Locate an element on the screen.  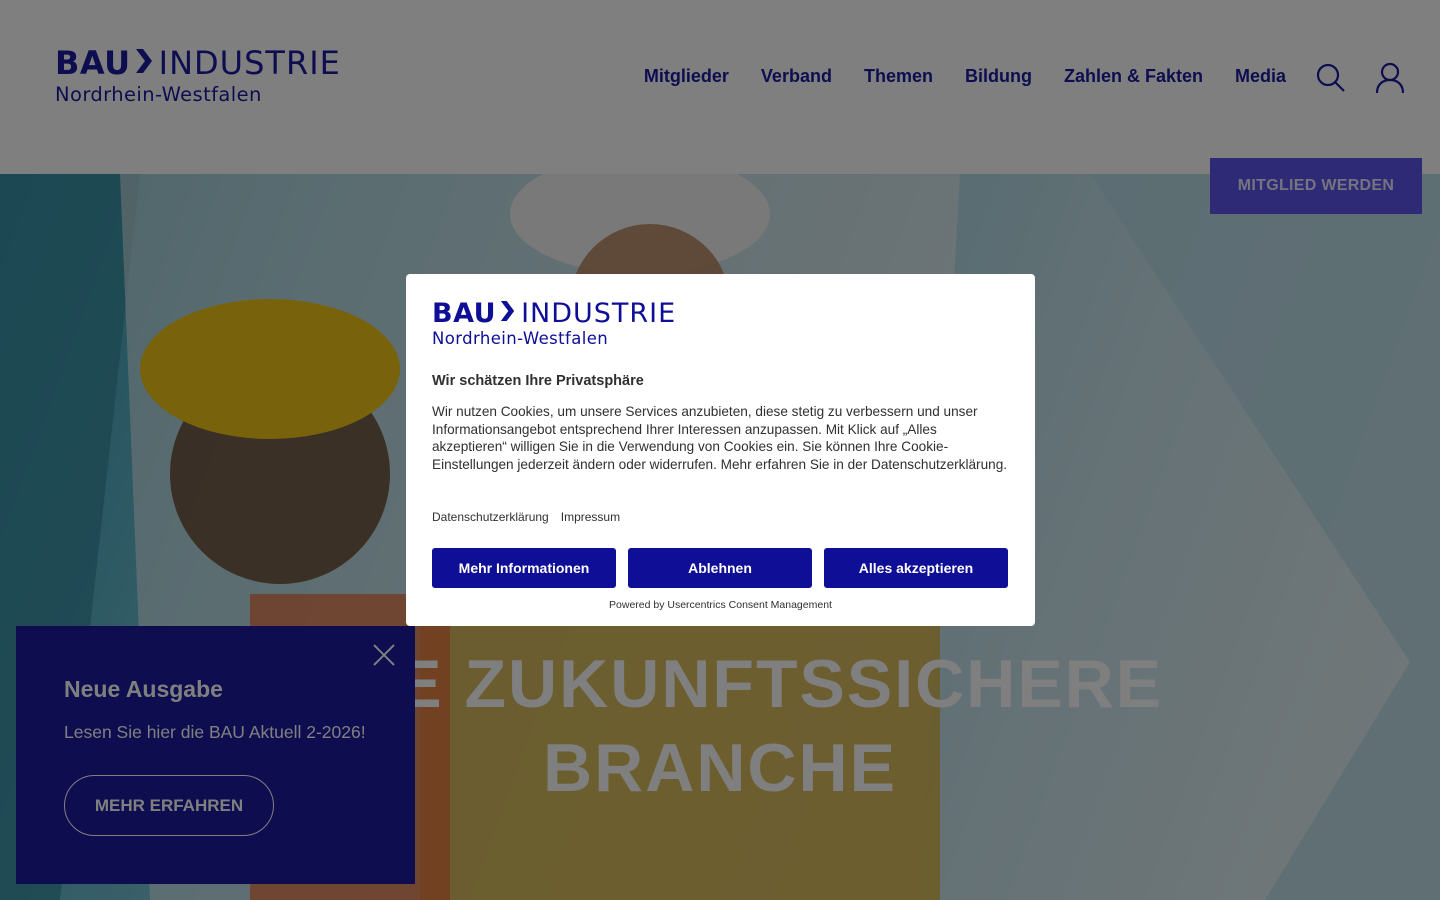
consent-title: Wir schätzen Ihre Privatsphäre is located at coordinates (538, 381).